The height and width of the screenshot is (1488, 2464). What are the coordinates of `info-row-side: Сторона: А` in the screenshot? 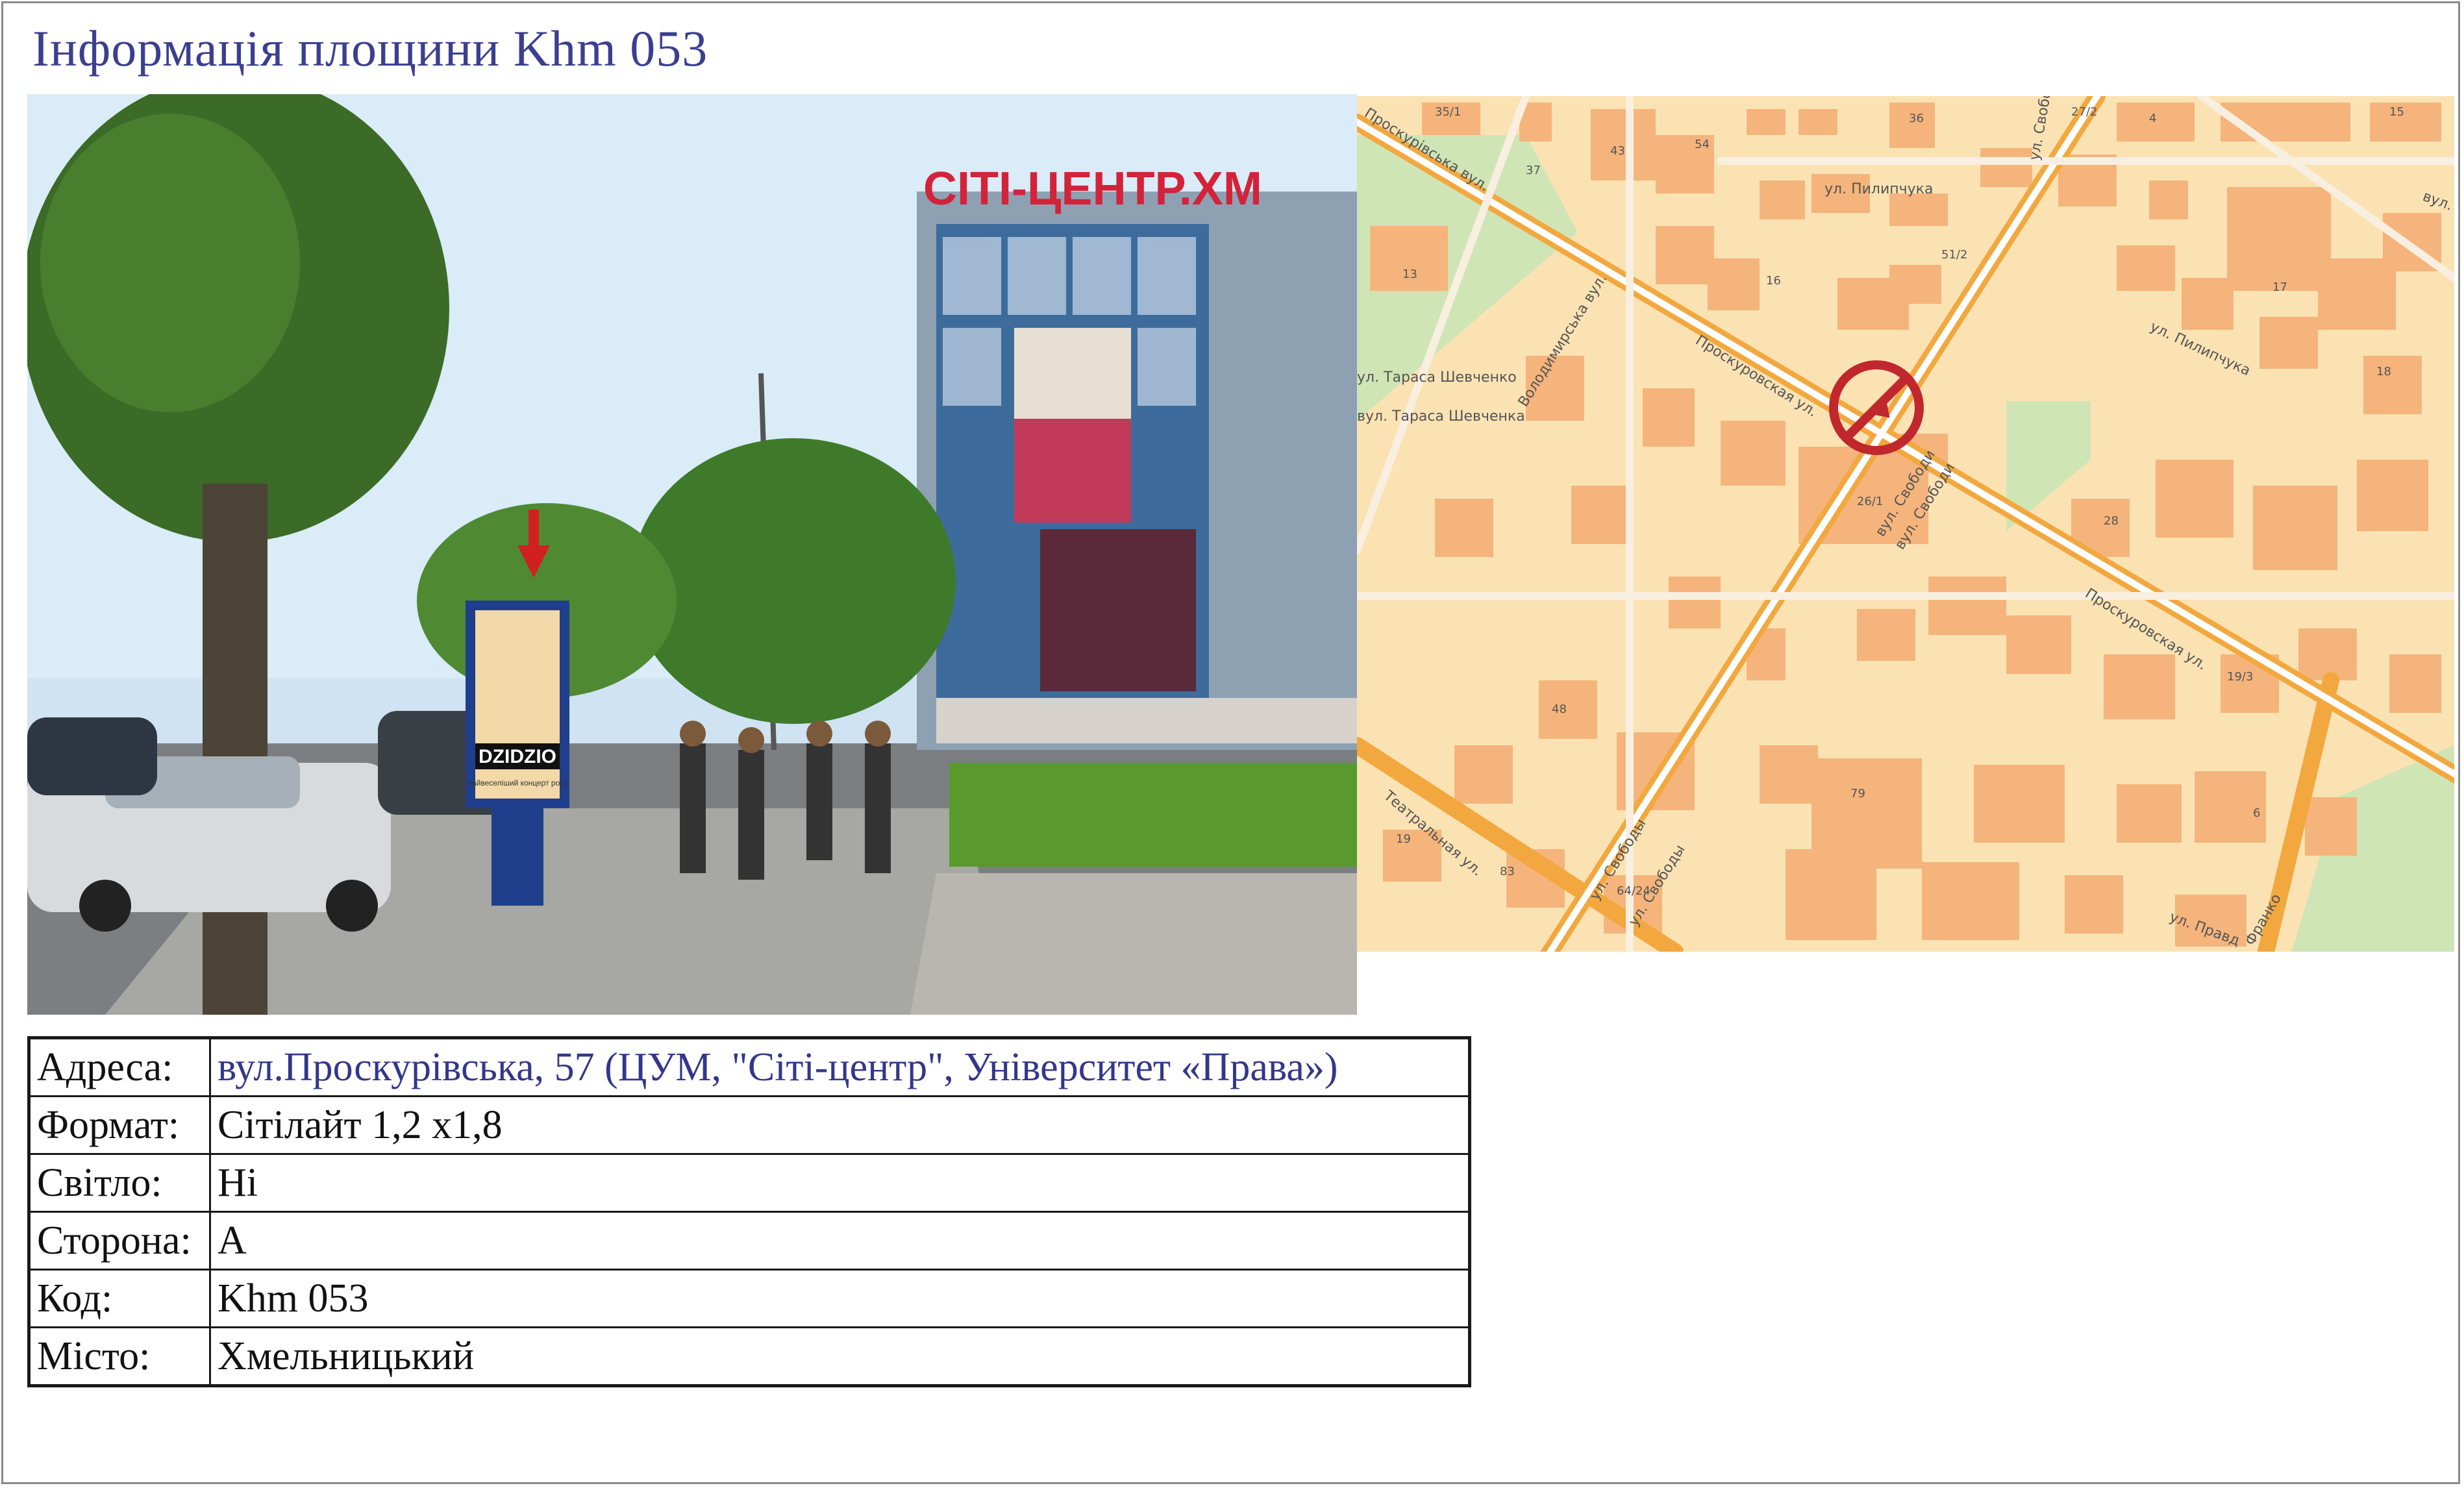 It's located at (749, 1241).